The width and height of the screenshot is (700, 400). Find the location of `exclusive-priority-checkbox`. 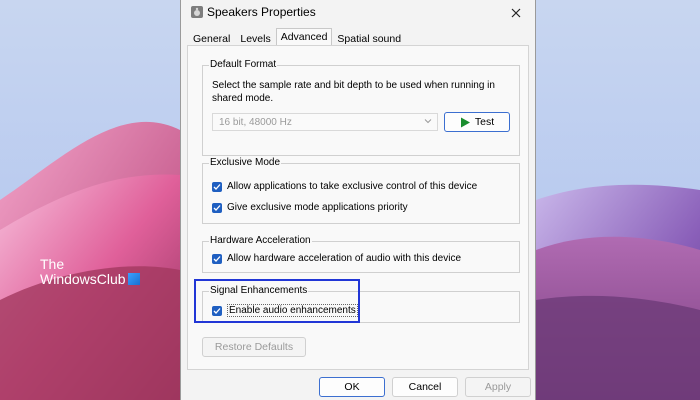

exclusive-priority-checkbox is located at coordinates (217, 207).